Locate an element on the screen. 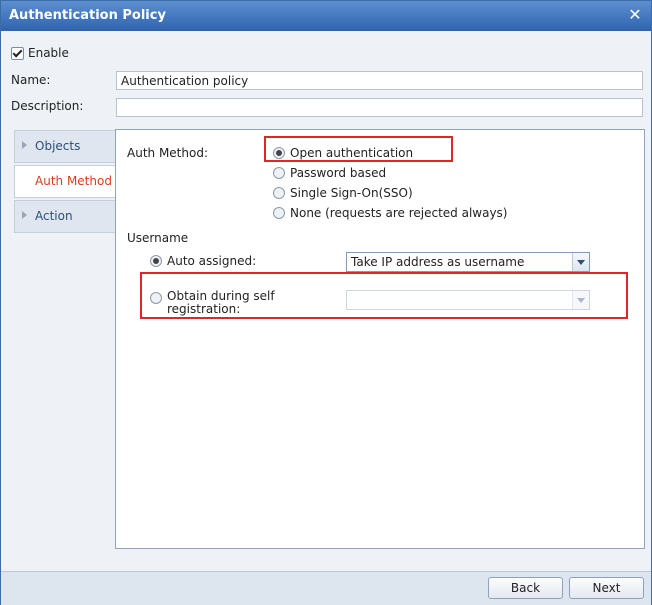  nav-item-label: Action is located at coordinates (54, 216).